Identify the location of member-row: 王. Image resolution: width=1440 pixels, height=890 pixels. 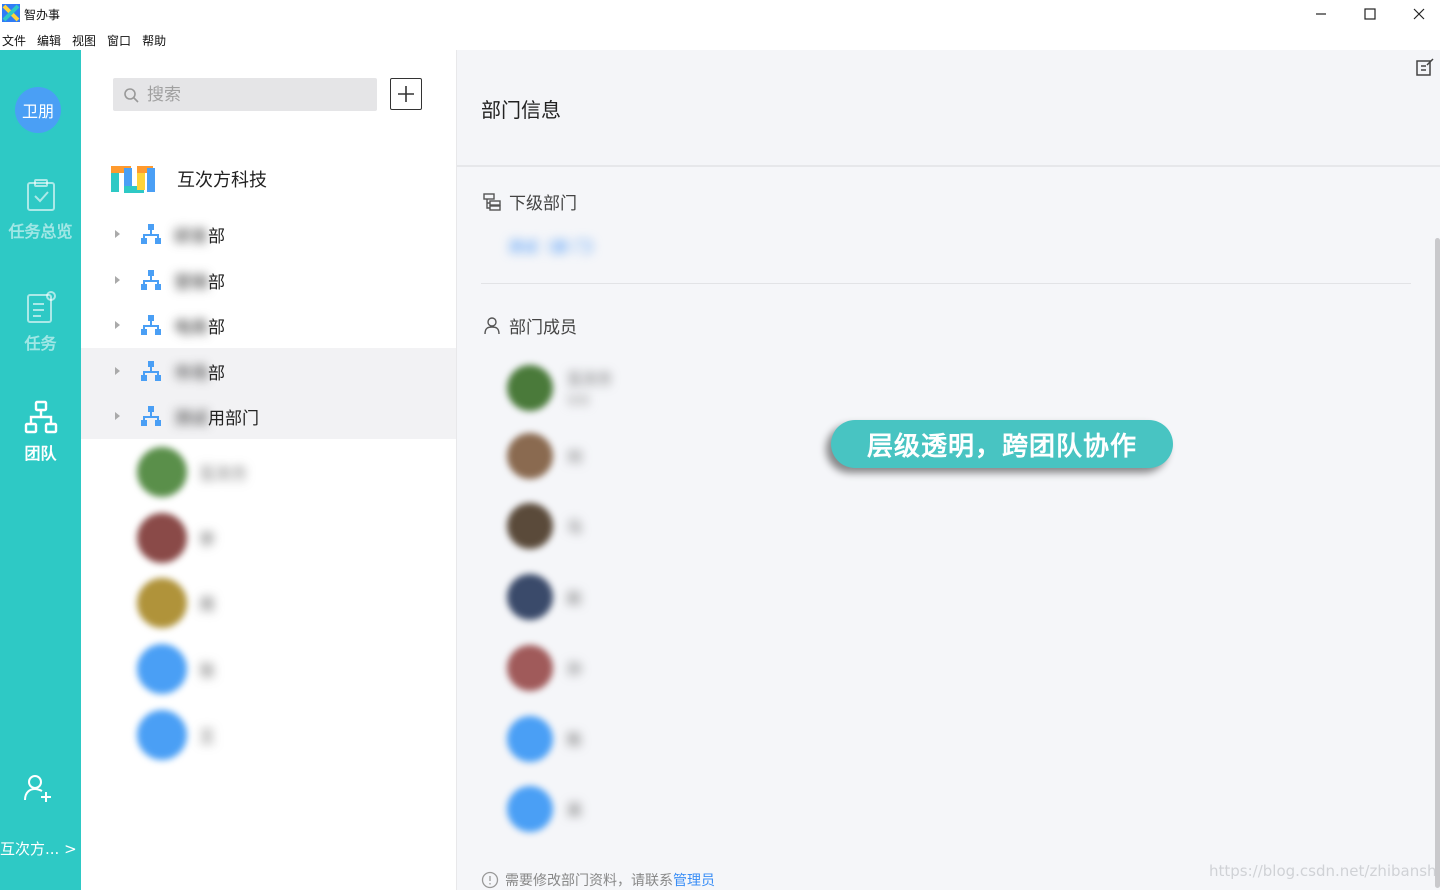
(176, 735).